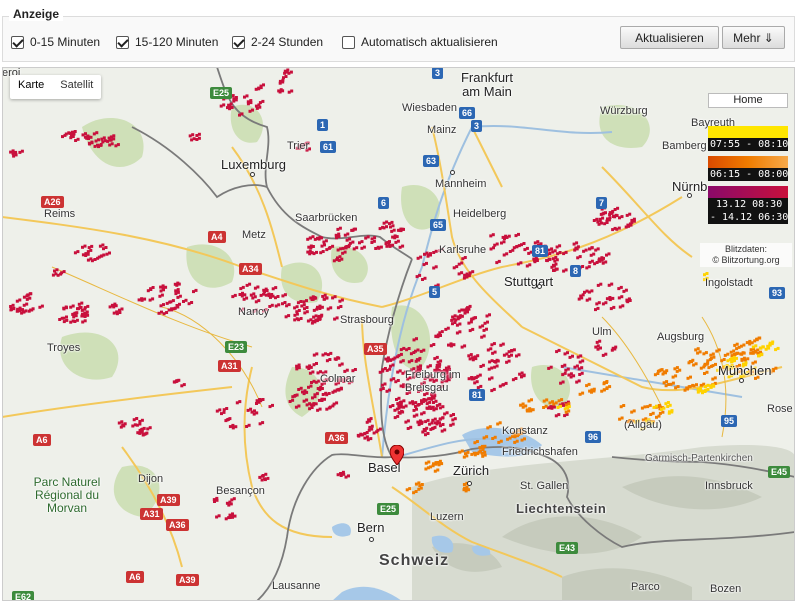 The height and width of the screenshot is (603, 797). I want to click on city-marker, so click(539, 286).